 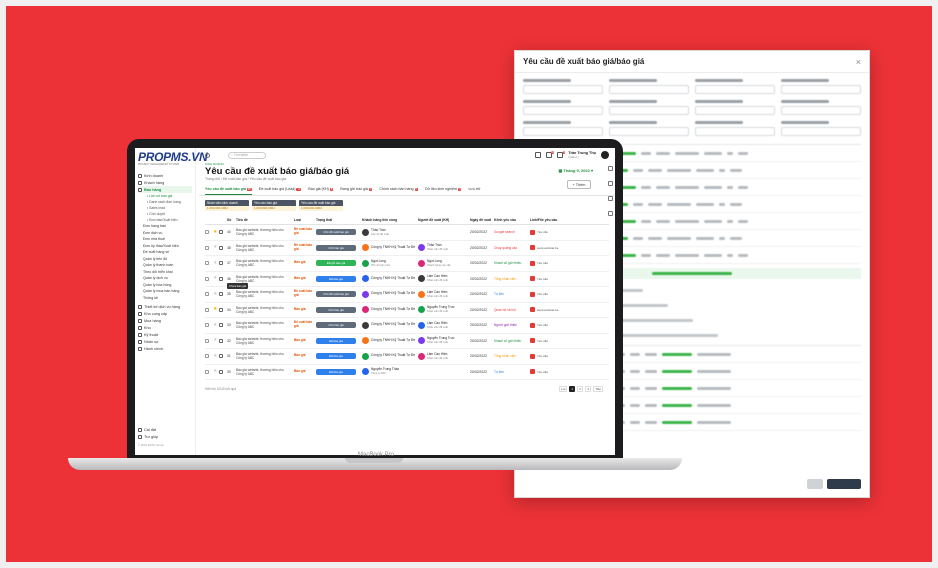 What do you see at coordinates (588, 389) in the screenshot?
I see `page-button: 3` at bounding box center [588, 389].